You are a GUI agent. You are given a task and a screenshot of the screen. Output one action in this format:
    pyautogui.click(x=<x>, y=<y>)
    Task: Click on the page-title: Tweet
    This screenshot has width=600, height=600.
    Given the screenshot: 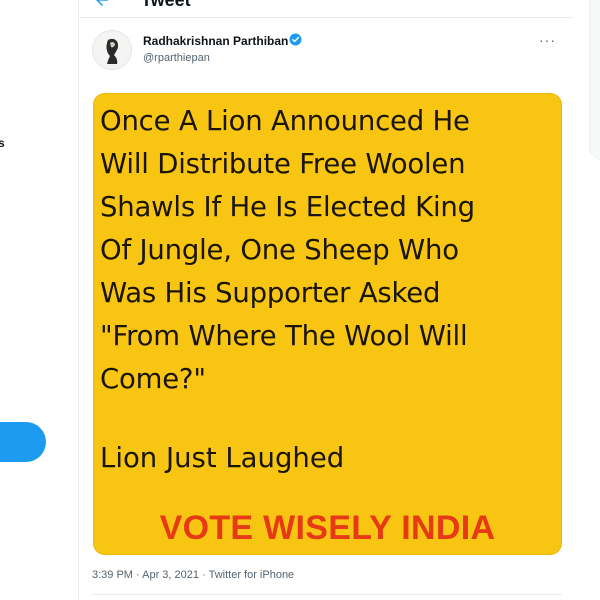 What is the action you would take?
    pyautogui.click(x=166, y=5)
    